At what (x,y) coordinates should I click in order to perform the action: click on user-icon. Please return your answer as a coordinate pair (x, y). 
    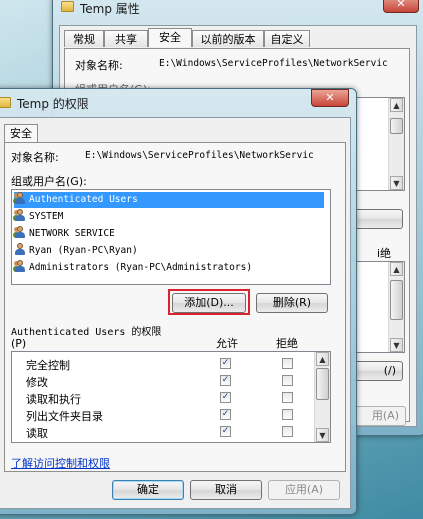
    Looking at the image, I should click on (20, 249).